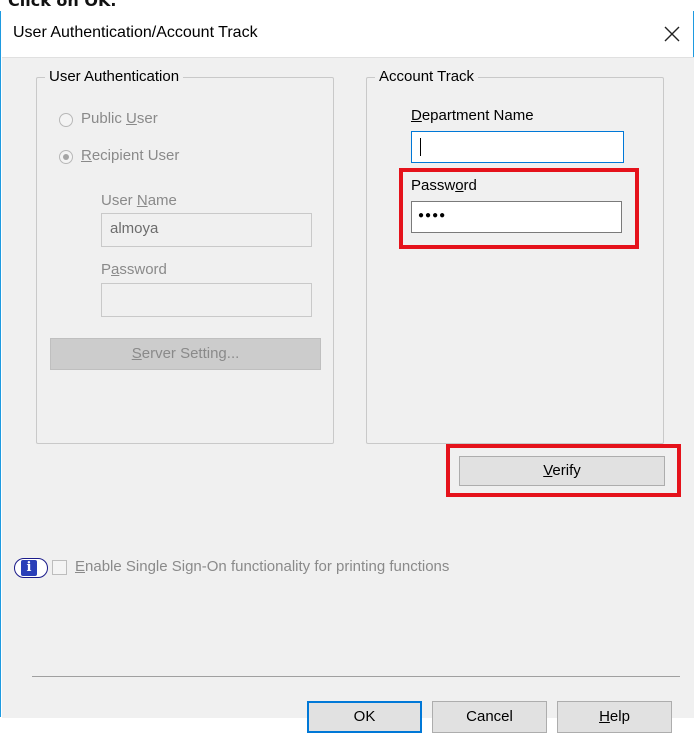  Describe the element at coordinates (364, 717) in the screenshot. I see `ok-button: OK` at that location.